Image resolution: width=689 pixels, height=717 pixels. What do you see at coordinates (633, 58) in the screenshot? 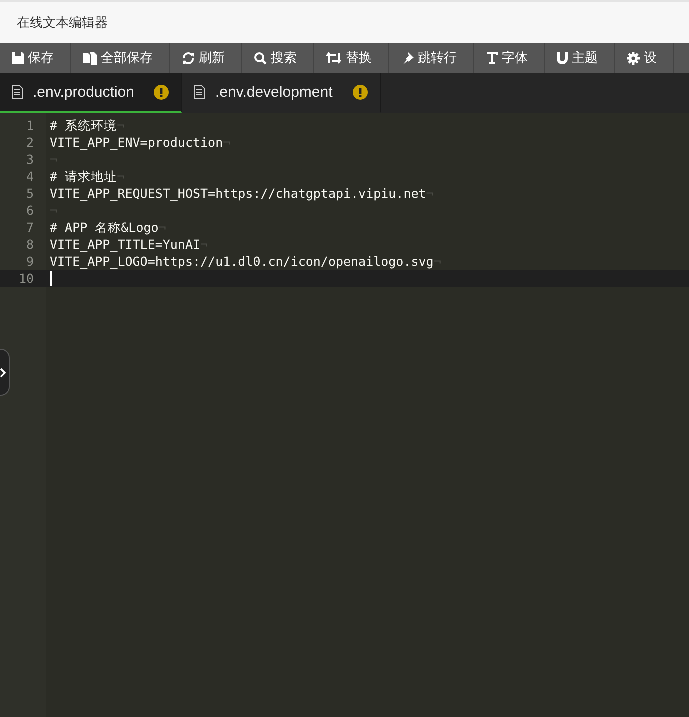
I see `settings-icon` at bounding box center [633, 58].